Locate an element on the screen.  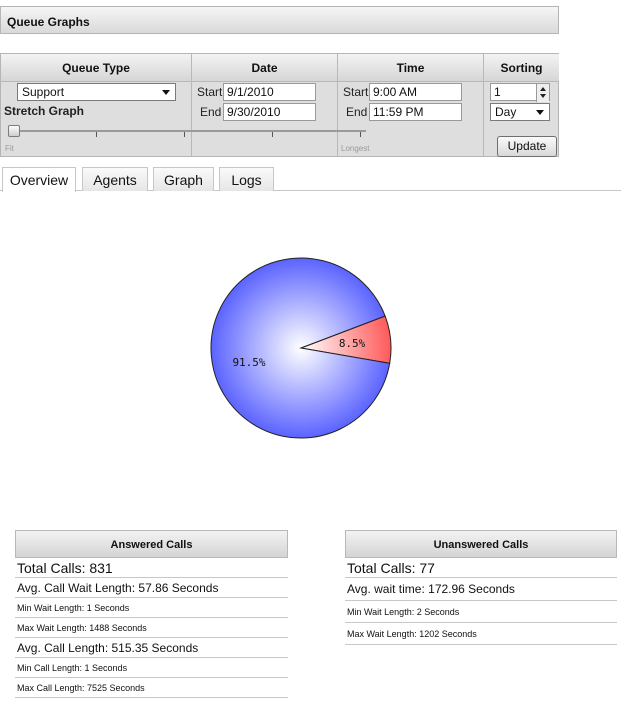
queue-type-select: Support is located at coordinates (96, 92).